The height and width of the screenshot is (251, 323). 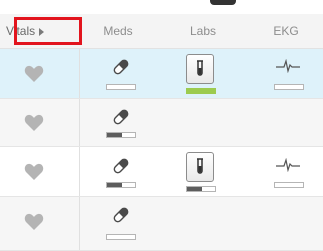 What do you see at coordinates (118, 31) in the screenshot?
I see `column-header-meds: Meds` at bounding box center [118, 31].